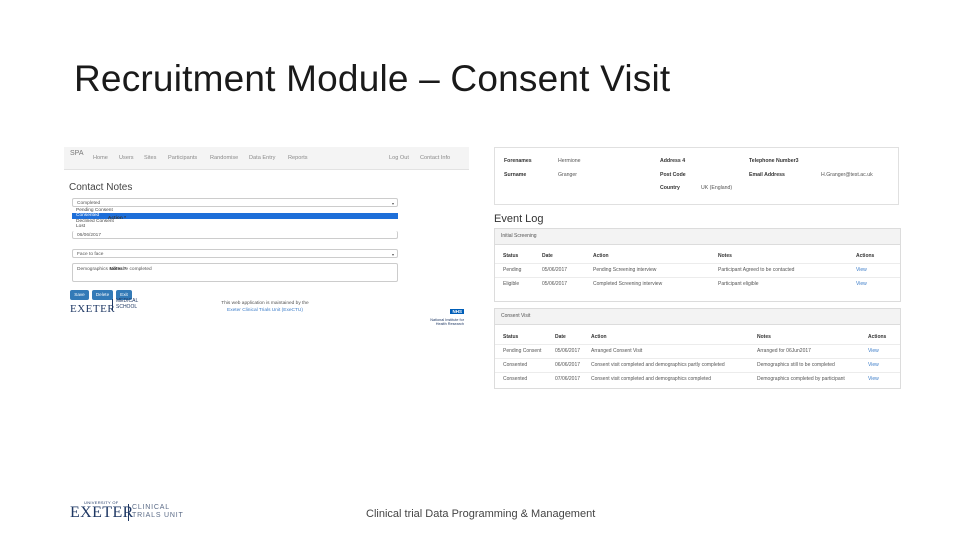  I want to click on exeter-logo-word: EXETER, so click(93, 309).